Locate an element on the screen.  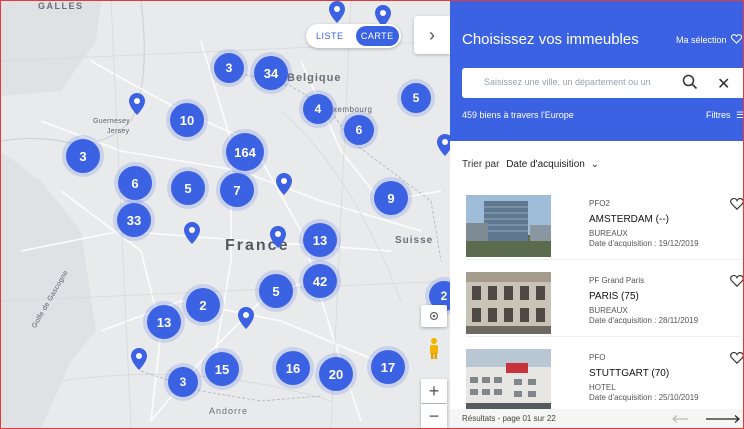
cluster-marker: 17 is located at coordinates (388, 367).